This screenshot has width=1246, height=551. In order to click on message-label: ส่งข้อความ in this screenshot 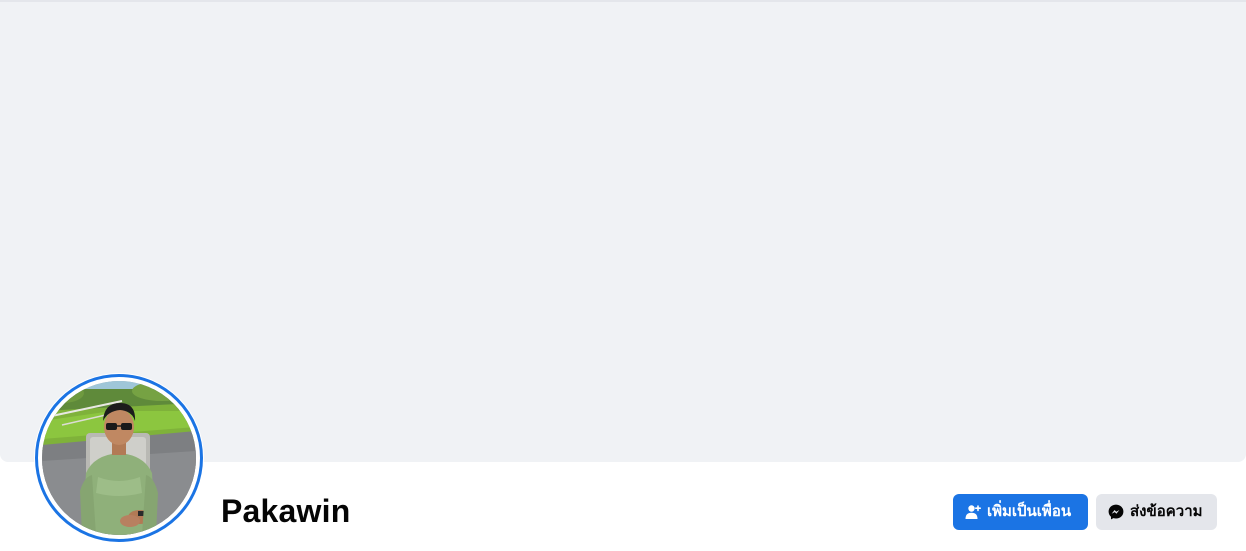, I will do `click(1166, 511)`.